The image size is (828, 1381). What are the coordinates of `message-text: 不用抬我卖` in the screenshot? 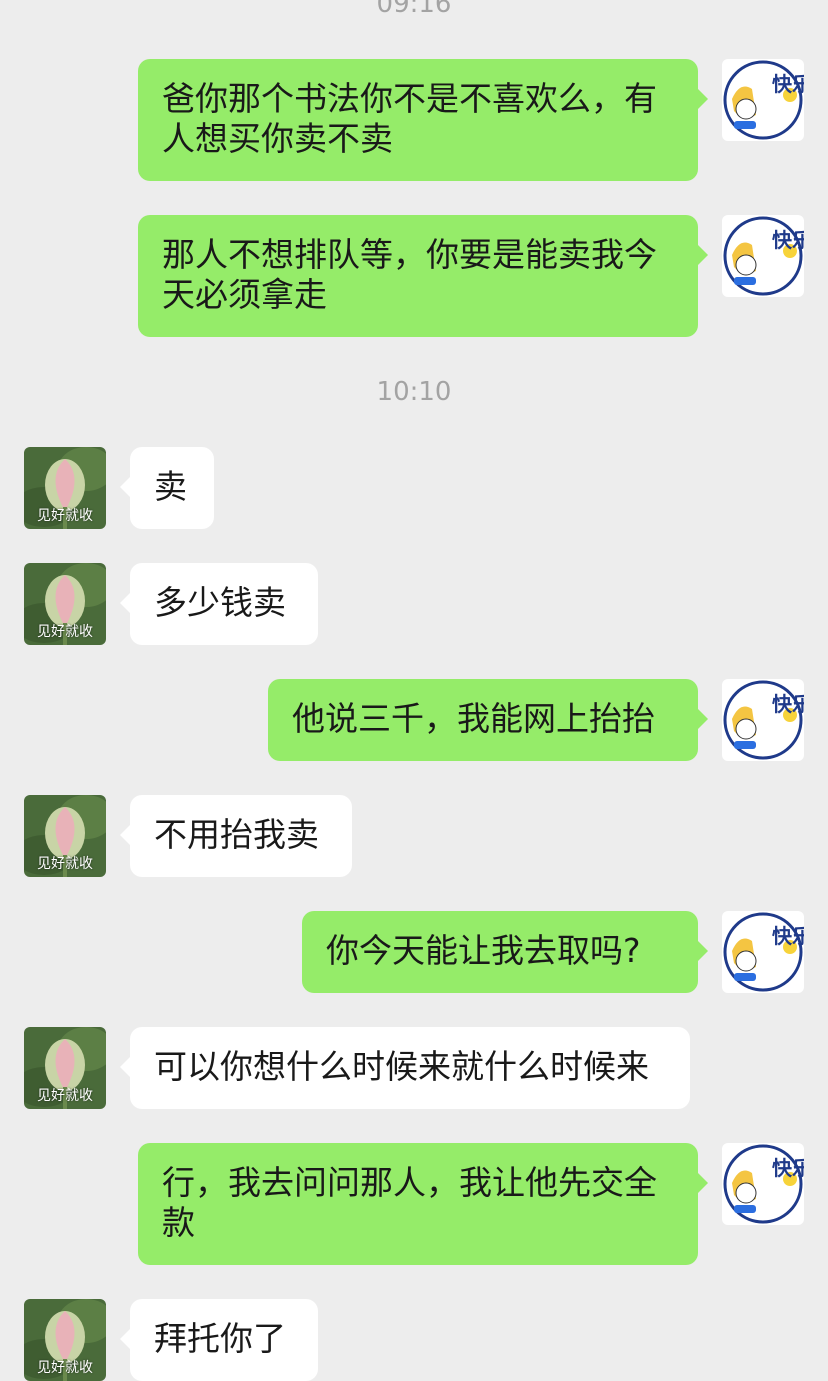 It's located at (236, 834).